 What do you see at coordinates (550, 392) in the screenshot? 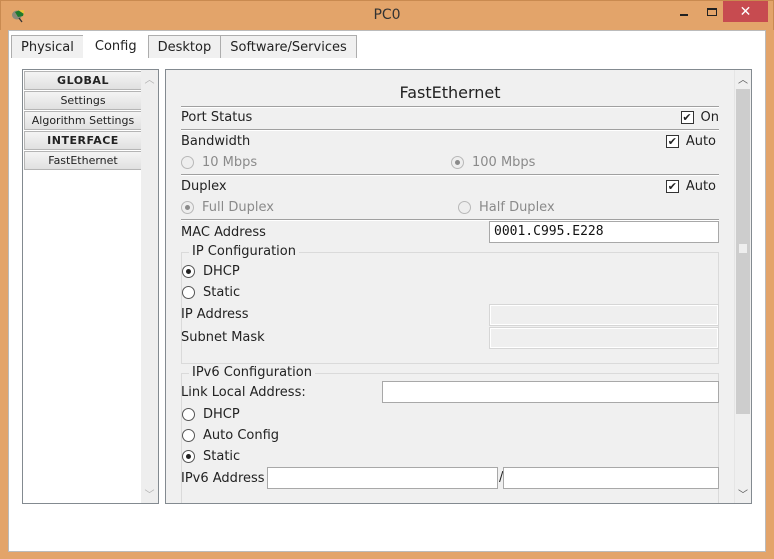
I see `link-local-address-field` at bounding box center [550, 392].